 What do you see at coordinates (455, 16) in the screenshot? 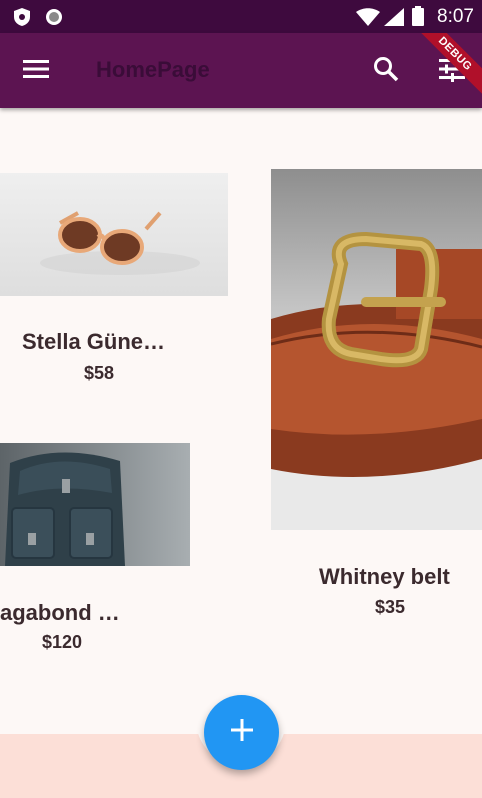
I see `status-time: 8:07` at bounding box center [455, 16].